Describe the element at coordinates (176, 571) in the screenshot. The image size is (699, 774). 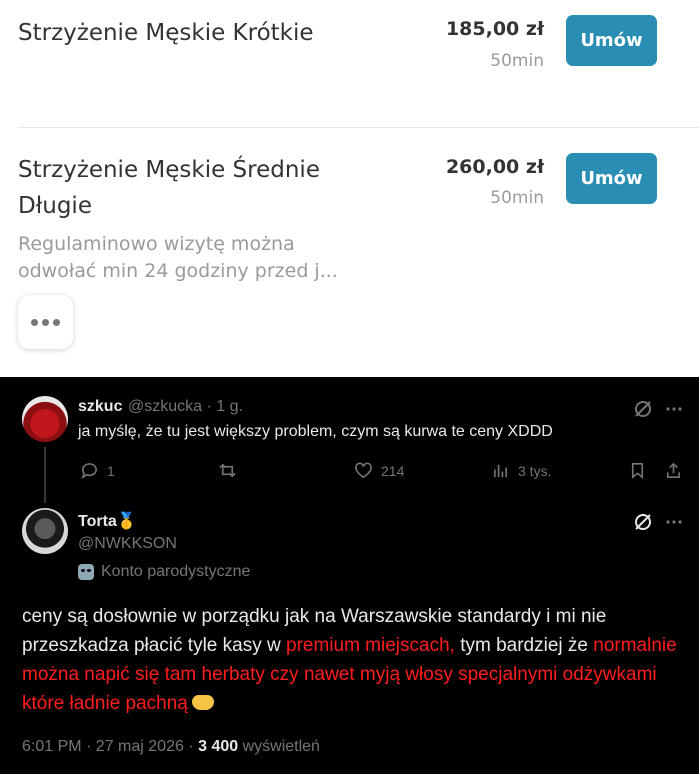
I see `parody-label-text: Konto parodystyczne` at that location.